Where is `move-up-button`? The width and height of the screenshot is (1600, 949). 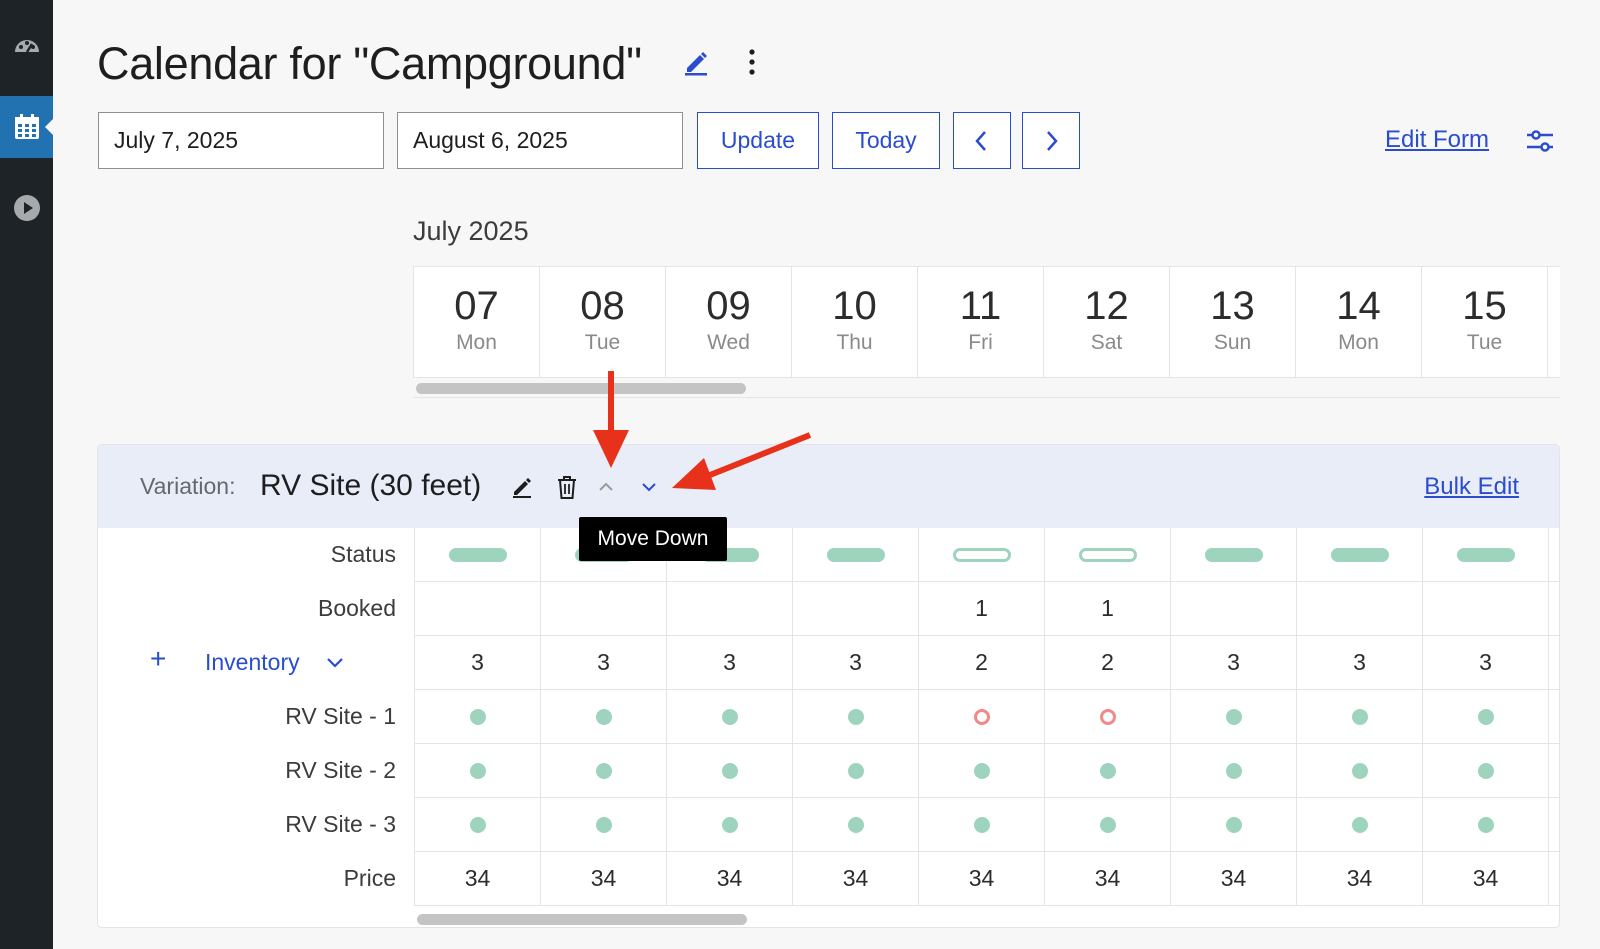
move-up-button is located at coordinates (606, 487).